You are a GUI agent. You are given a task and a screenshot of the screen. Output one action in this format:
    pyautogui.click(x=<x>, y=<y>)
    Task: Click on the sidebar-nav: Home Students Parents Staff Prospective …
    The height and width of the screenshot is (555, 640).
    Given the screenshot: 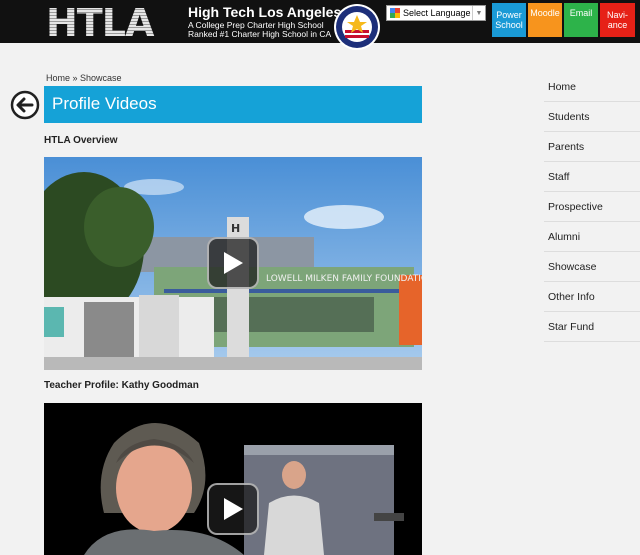 What is the action you would take?
    pyautogui.click(x=592, y=207)
    